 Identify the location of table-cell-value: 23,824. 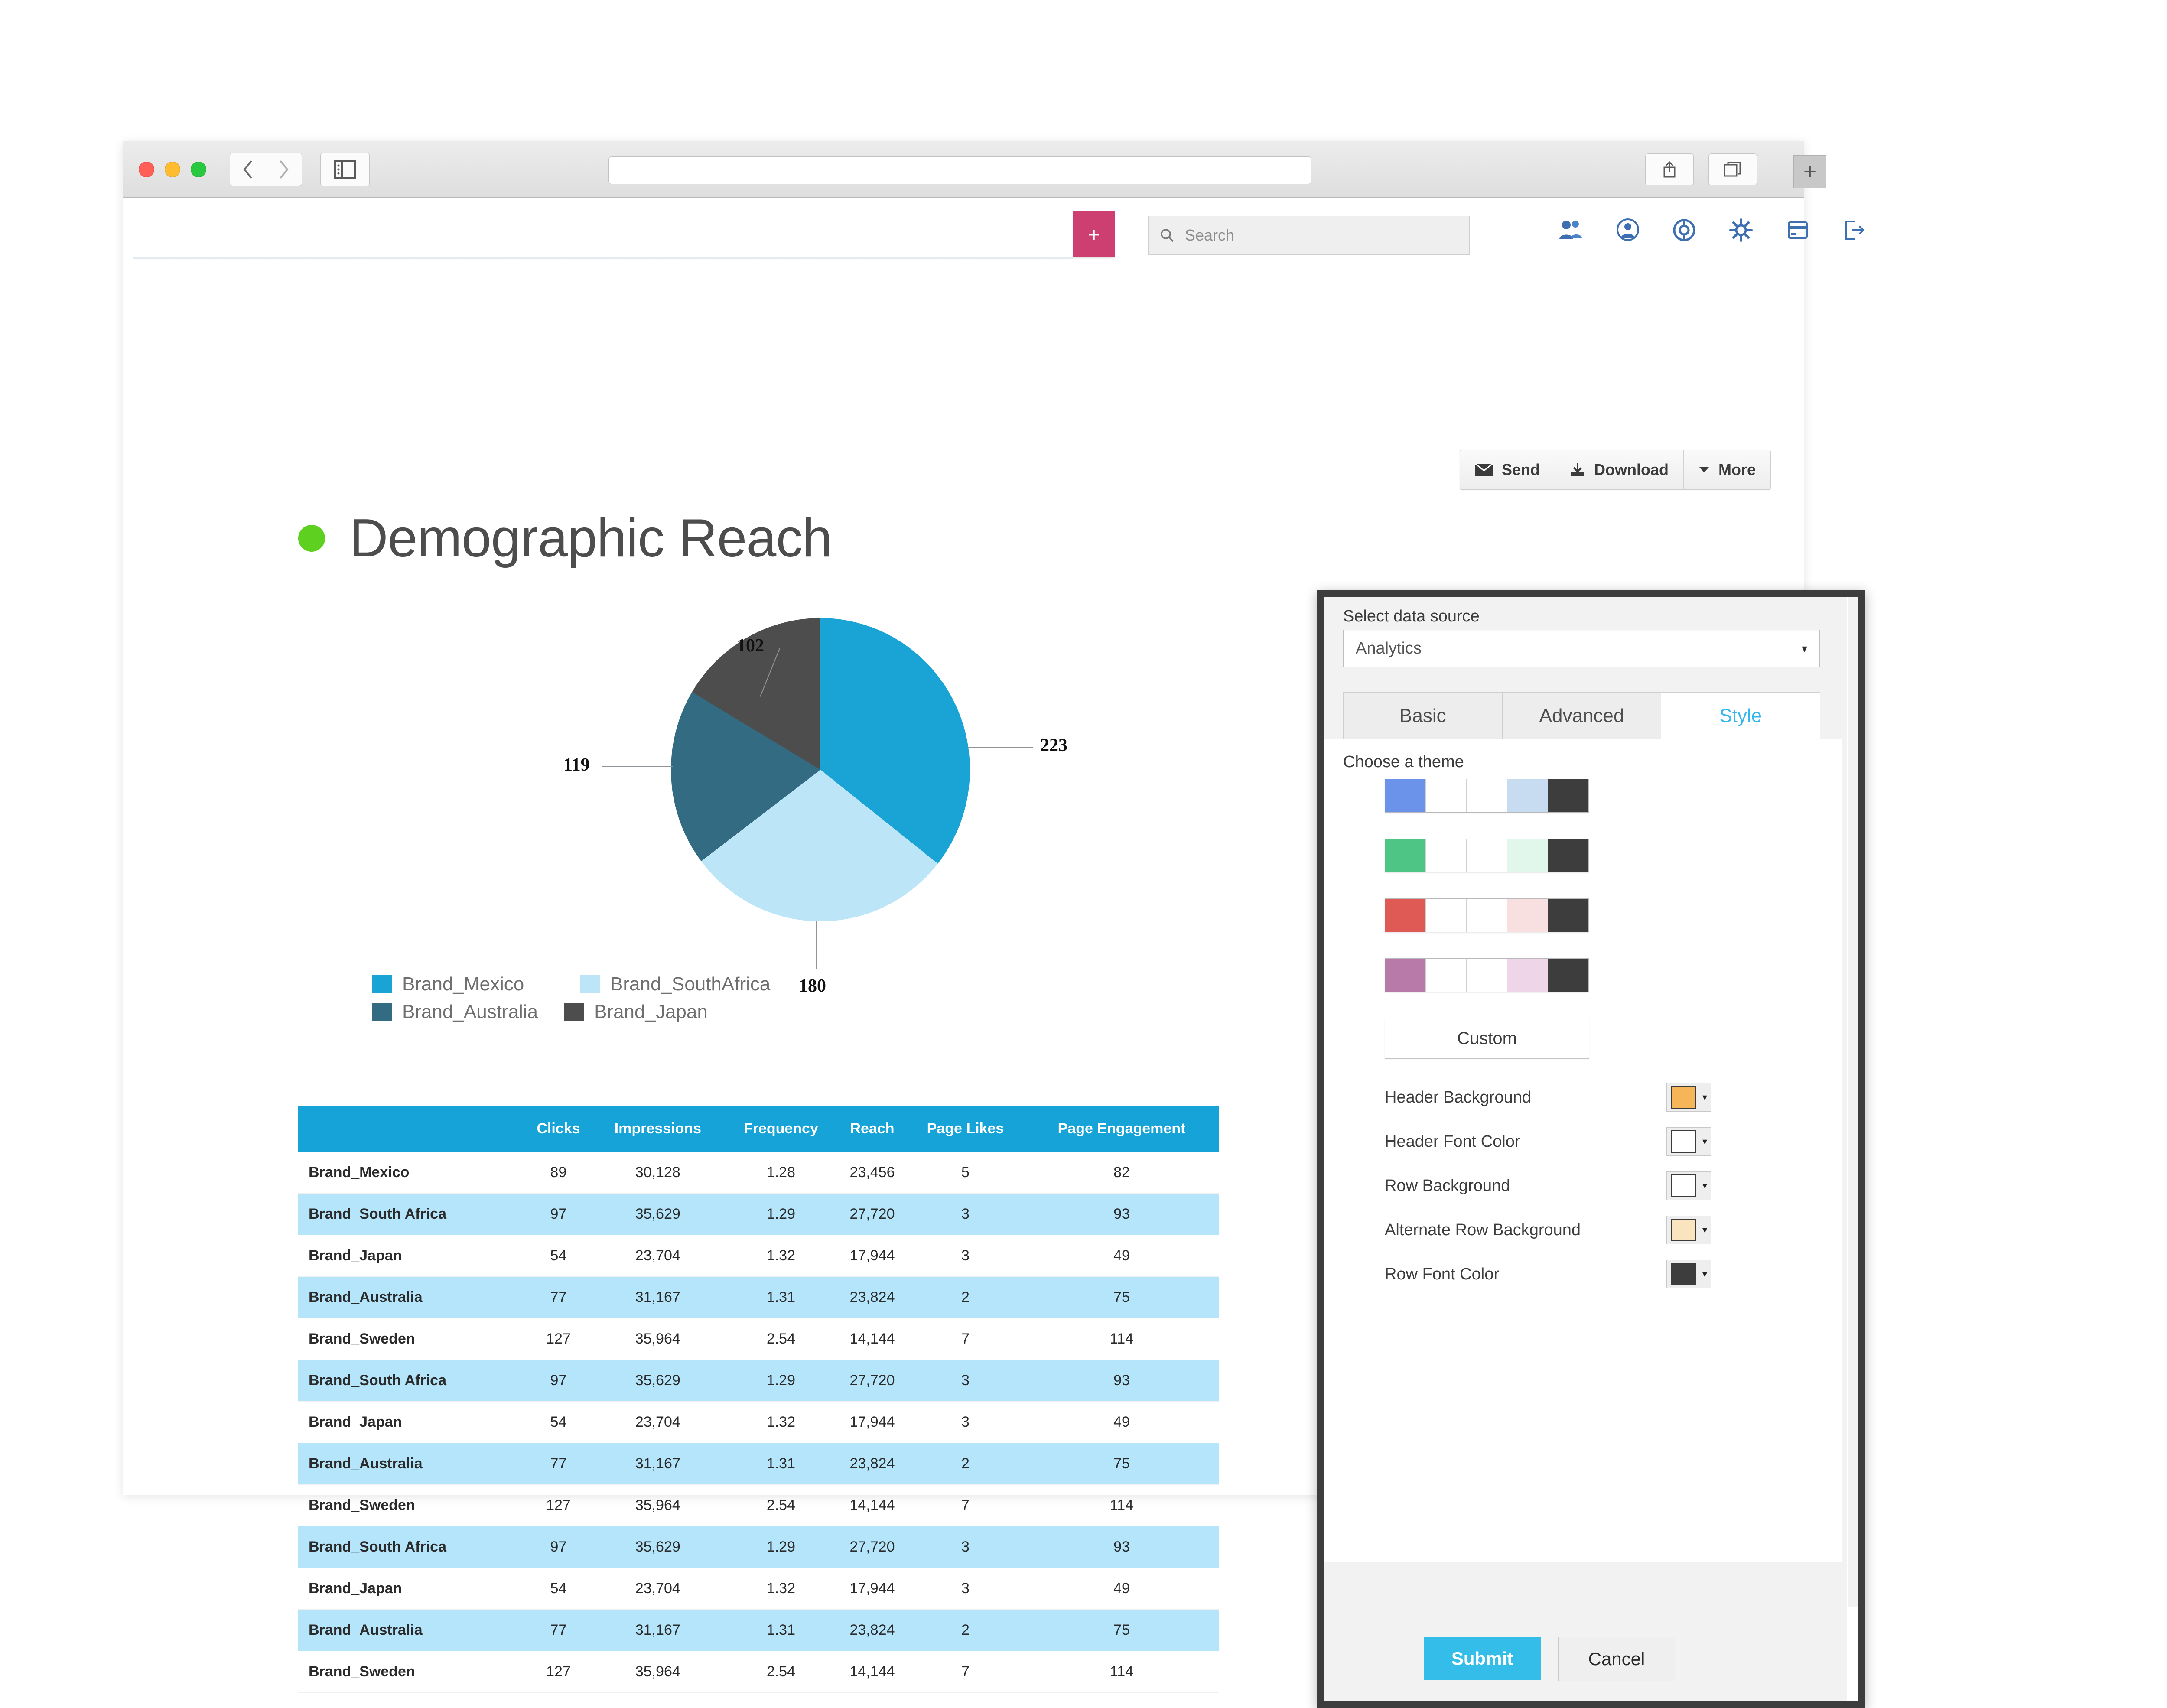
(872, 1464).